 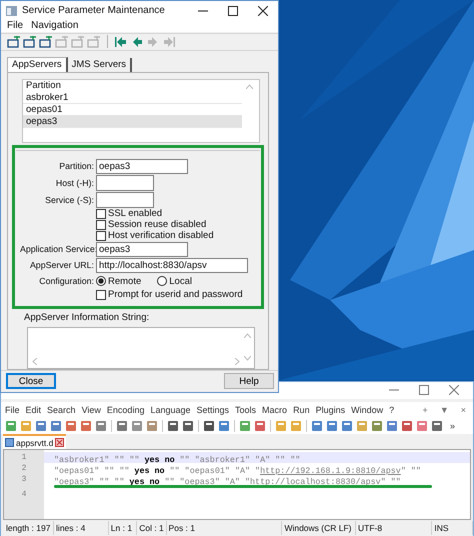 What do you see at coordinates (318, 528) in the screenshot?
I see `status-text: Windows (CR LF)` at bounding box center [318, 528].